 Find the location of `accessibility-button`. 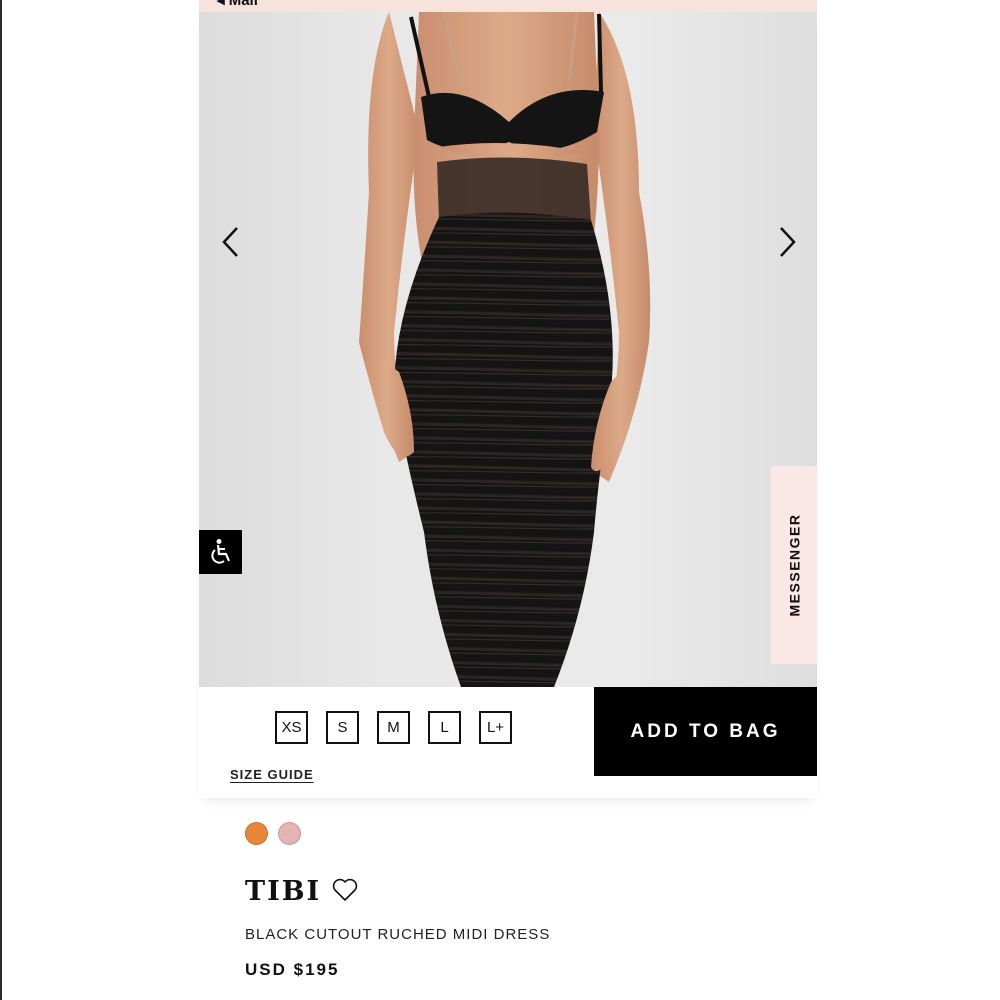

accessibility-button is located at coordinates (220, 552).